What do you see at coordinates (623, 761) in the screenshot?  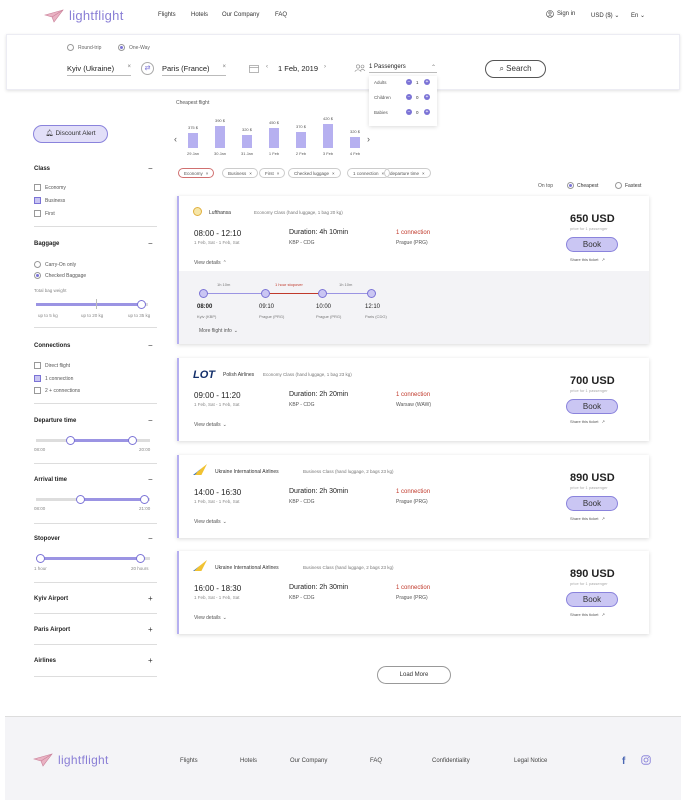 I see `facebook-icon: f` at bounding box center [623, 761].